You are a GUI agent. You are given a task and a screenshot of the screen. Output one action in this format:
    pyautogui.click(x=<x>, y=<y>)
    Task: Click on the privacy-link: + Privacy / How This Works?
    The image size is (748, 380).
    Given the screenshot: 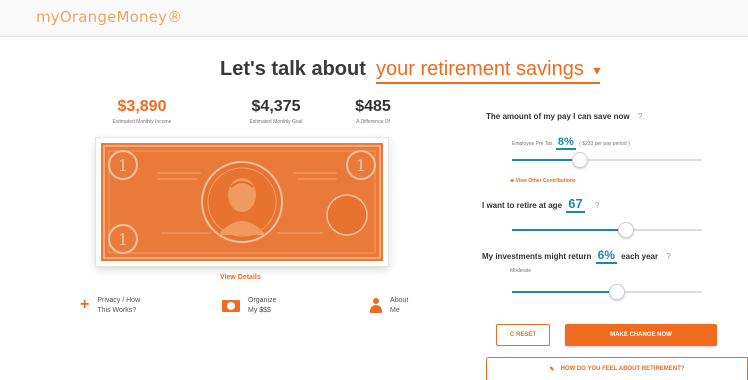 What is the action you would take?
    pyautogui.click(x=110, y=306)
    